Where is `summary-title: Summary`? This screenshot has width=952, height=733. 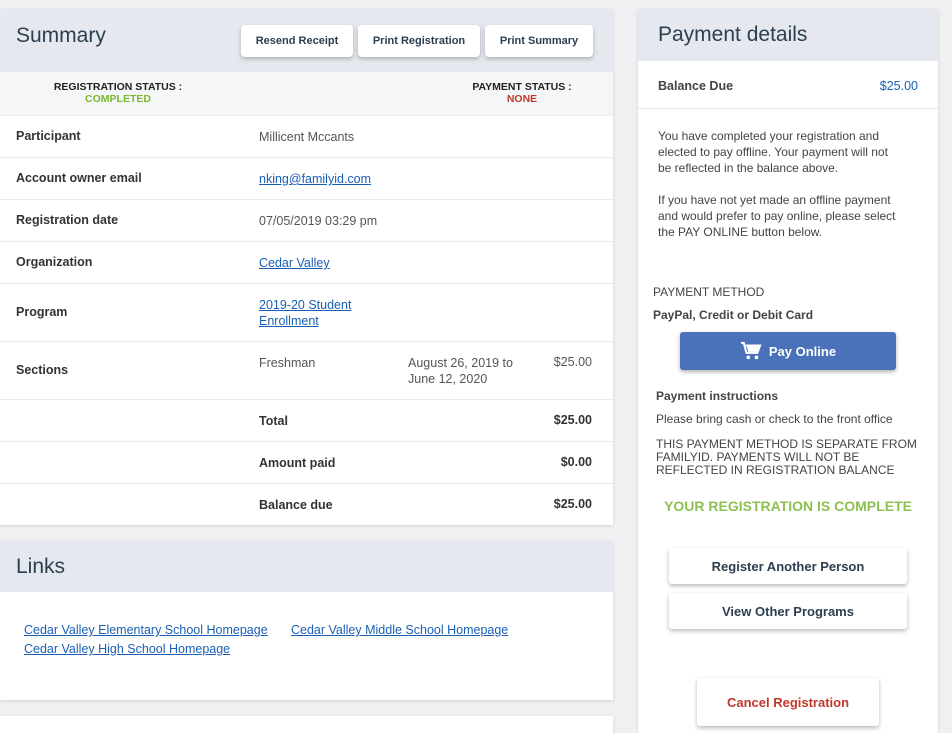
summary-title: Summary is located at coordinates (61, 35).